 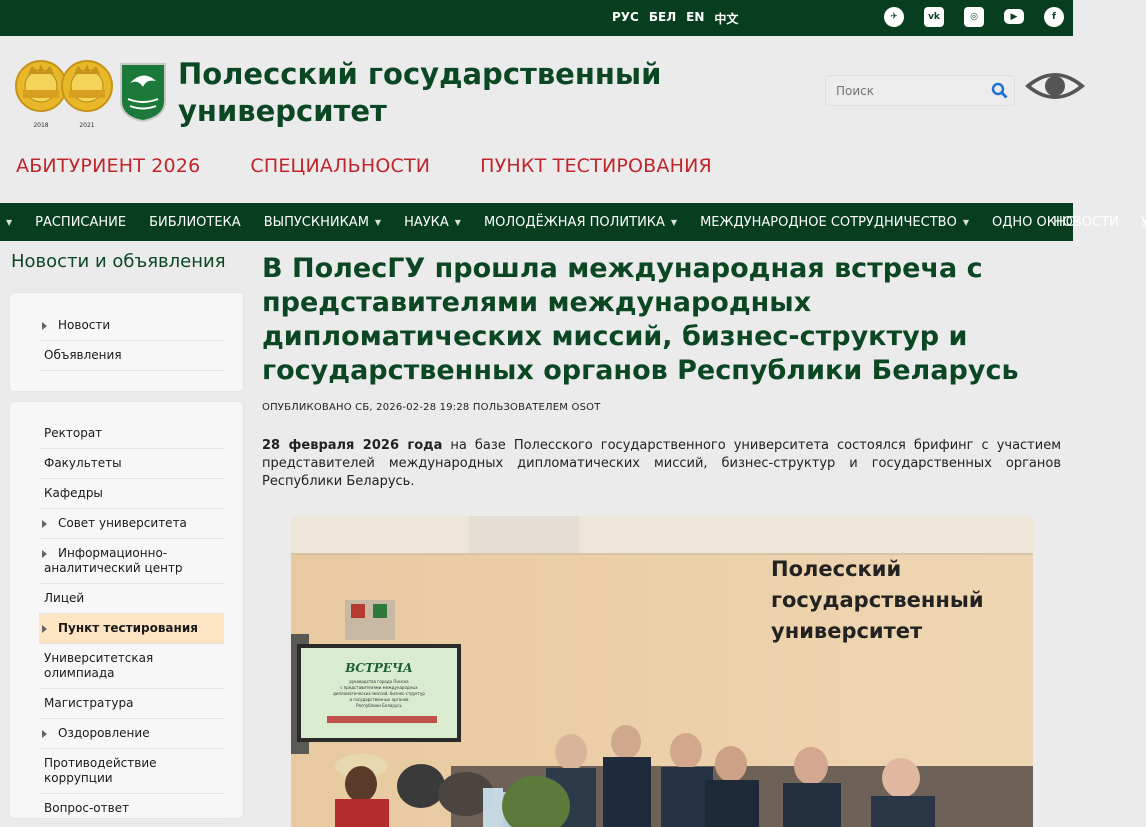 I want to click on quick-link-testing-center: ПУНКТ ТЕСТИРОВАНИЯ, so click(x=596, y=166).